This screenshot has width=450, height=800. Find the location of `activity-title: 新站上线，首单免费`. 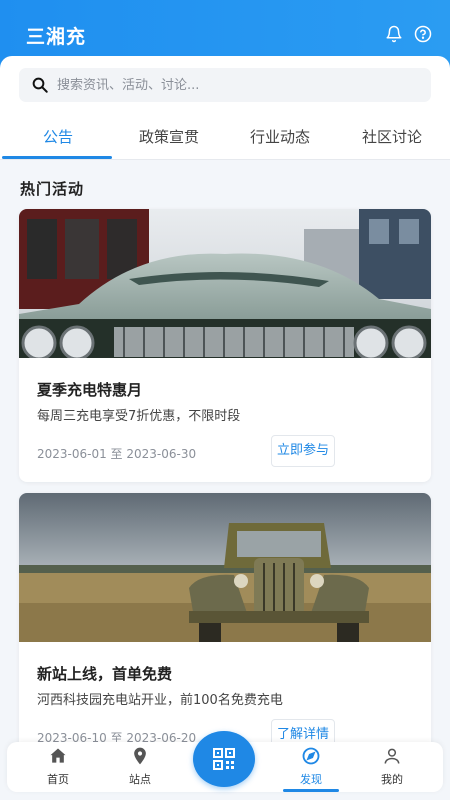

activity-title: 新站上线，首单免费 is located at coordinates (105, 674).